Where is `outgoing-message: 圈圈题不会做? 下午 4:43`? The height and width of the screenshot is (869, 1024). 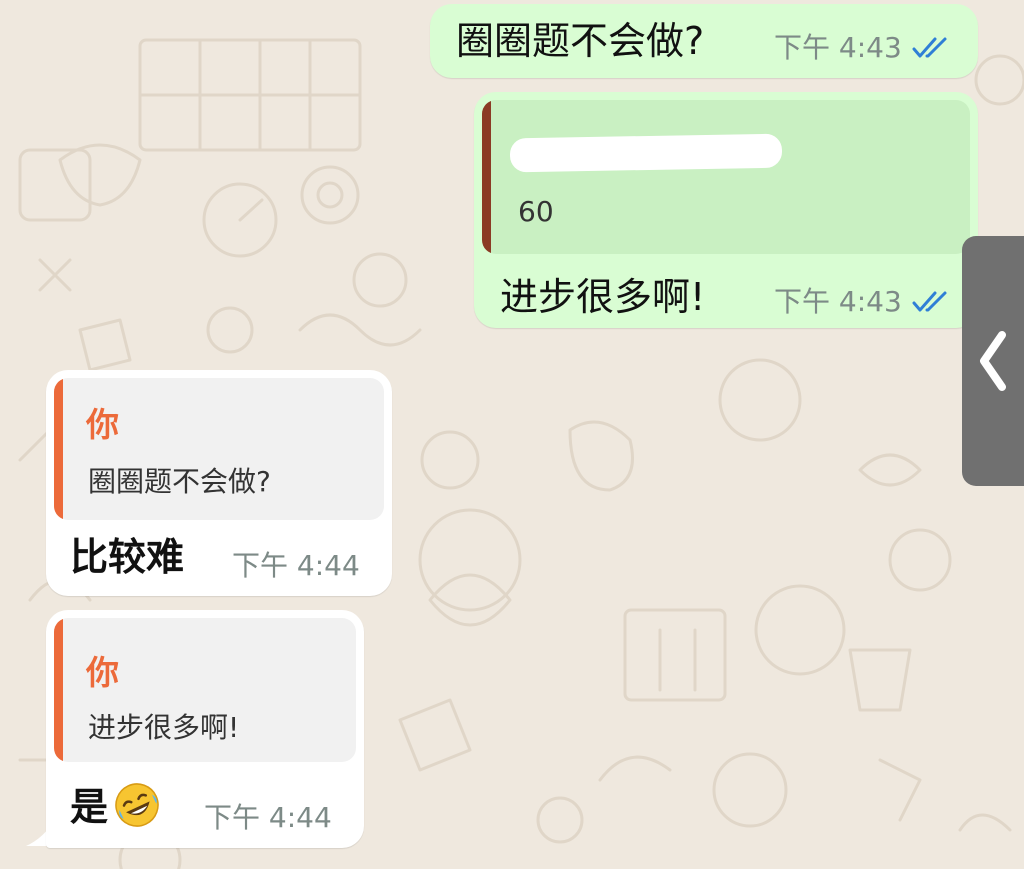 outgoing-message: 圈圈题不会做? 下午 4:43 is located at coordinates (704, 41).